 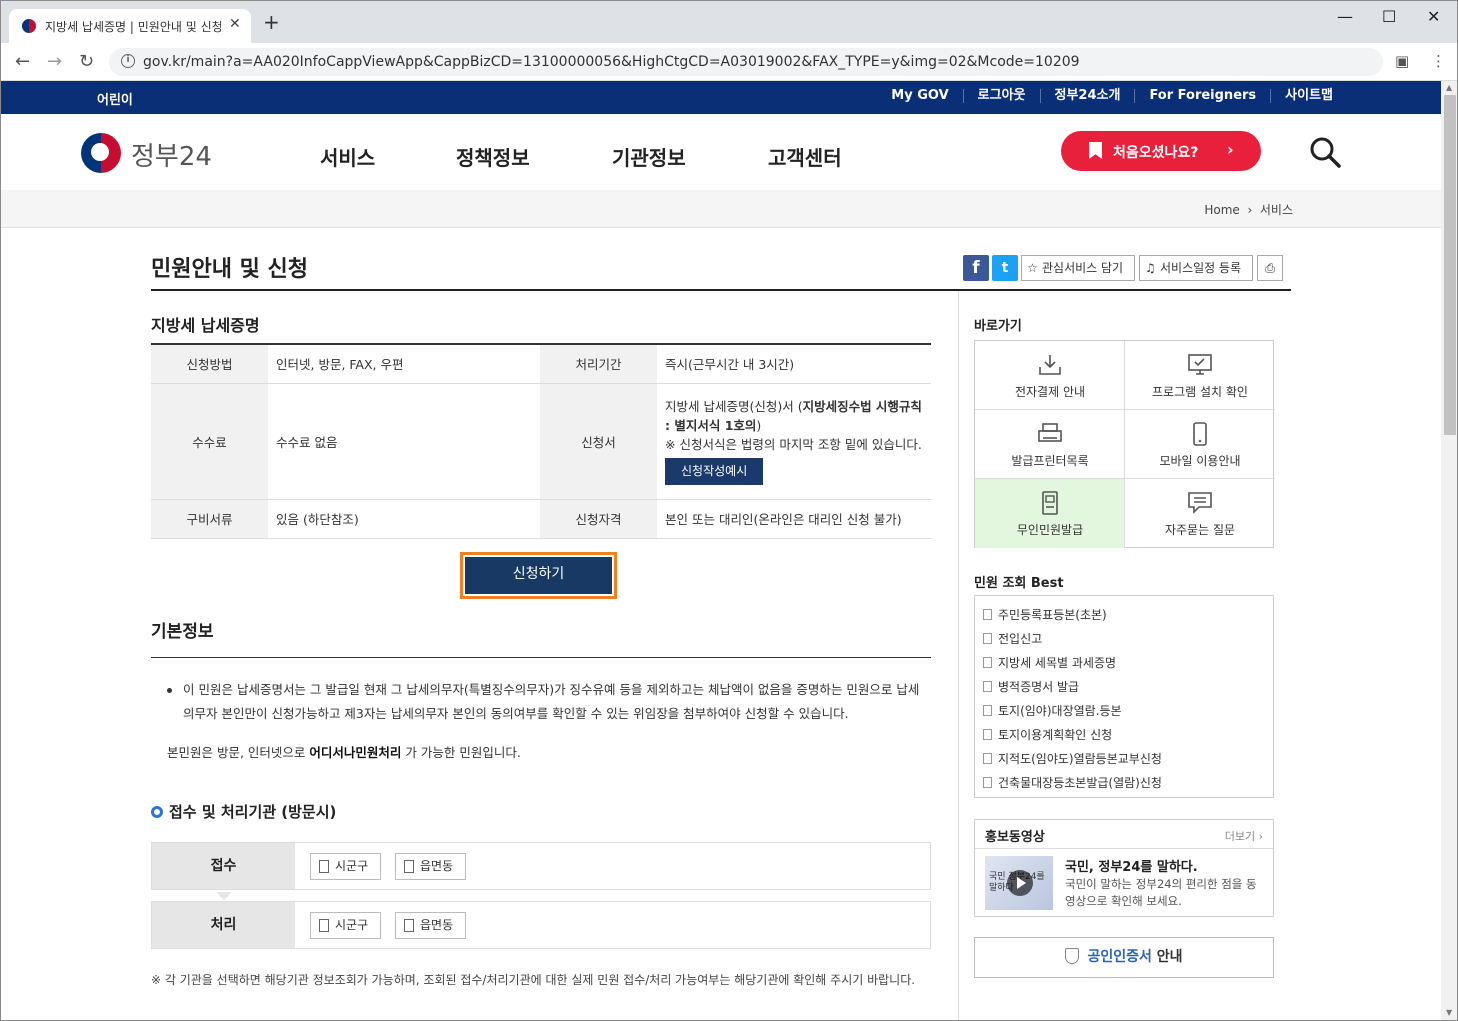 I want to click on process-sigungu-button: 시군구, so click(x=346, y=925).